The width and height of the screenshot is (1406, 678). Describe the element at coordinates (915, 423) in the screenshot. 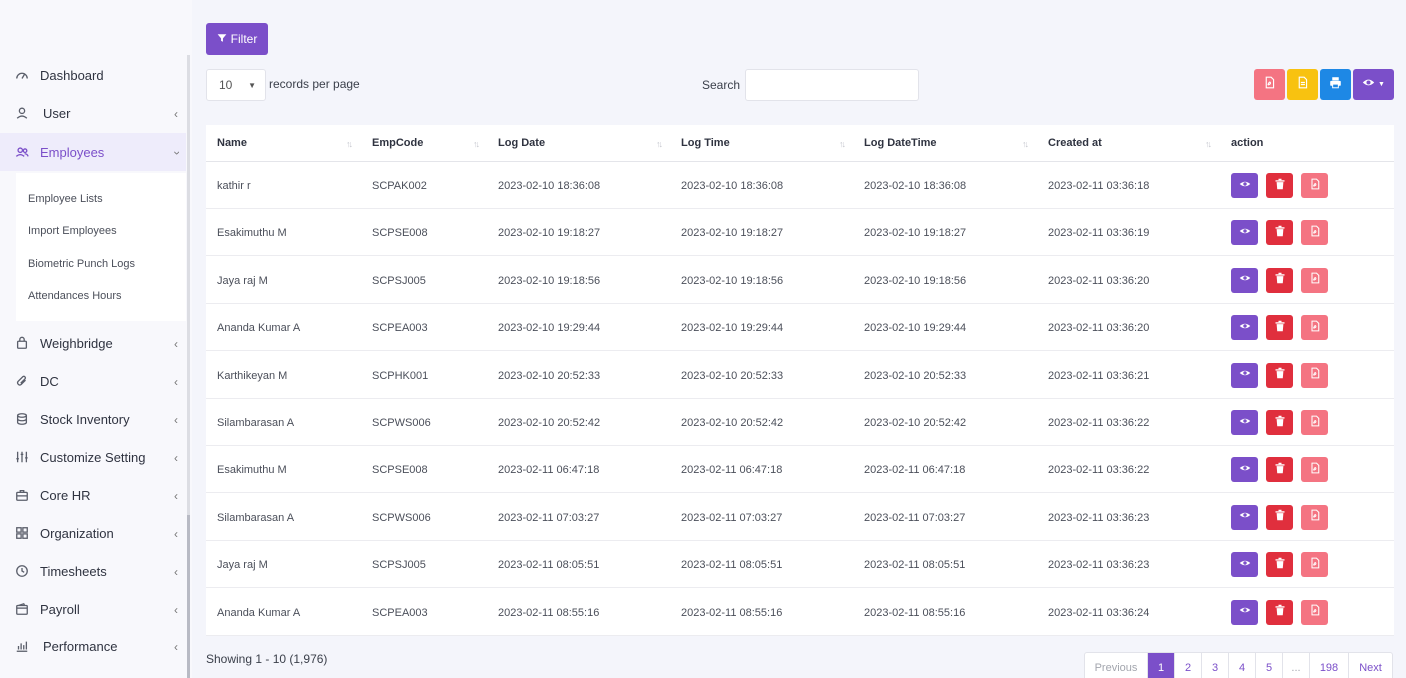

I see `cell-log-datetime: 2023-02-10 20:52:42` at that location.